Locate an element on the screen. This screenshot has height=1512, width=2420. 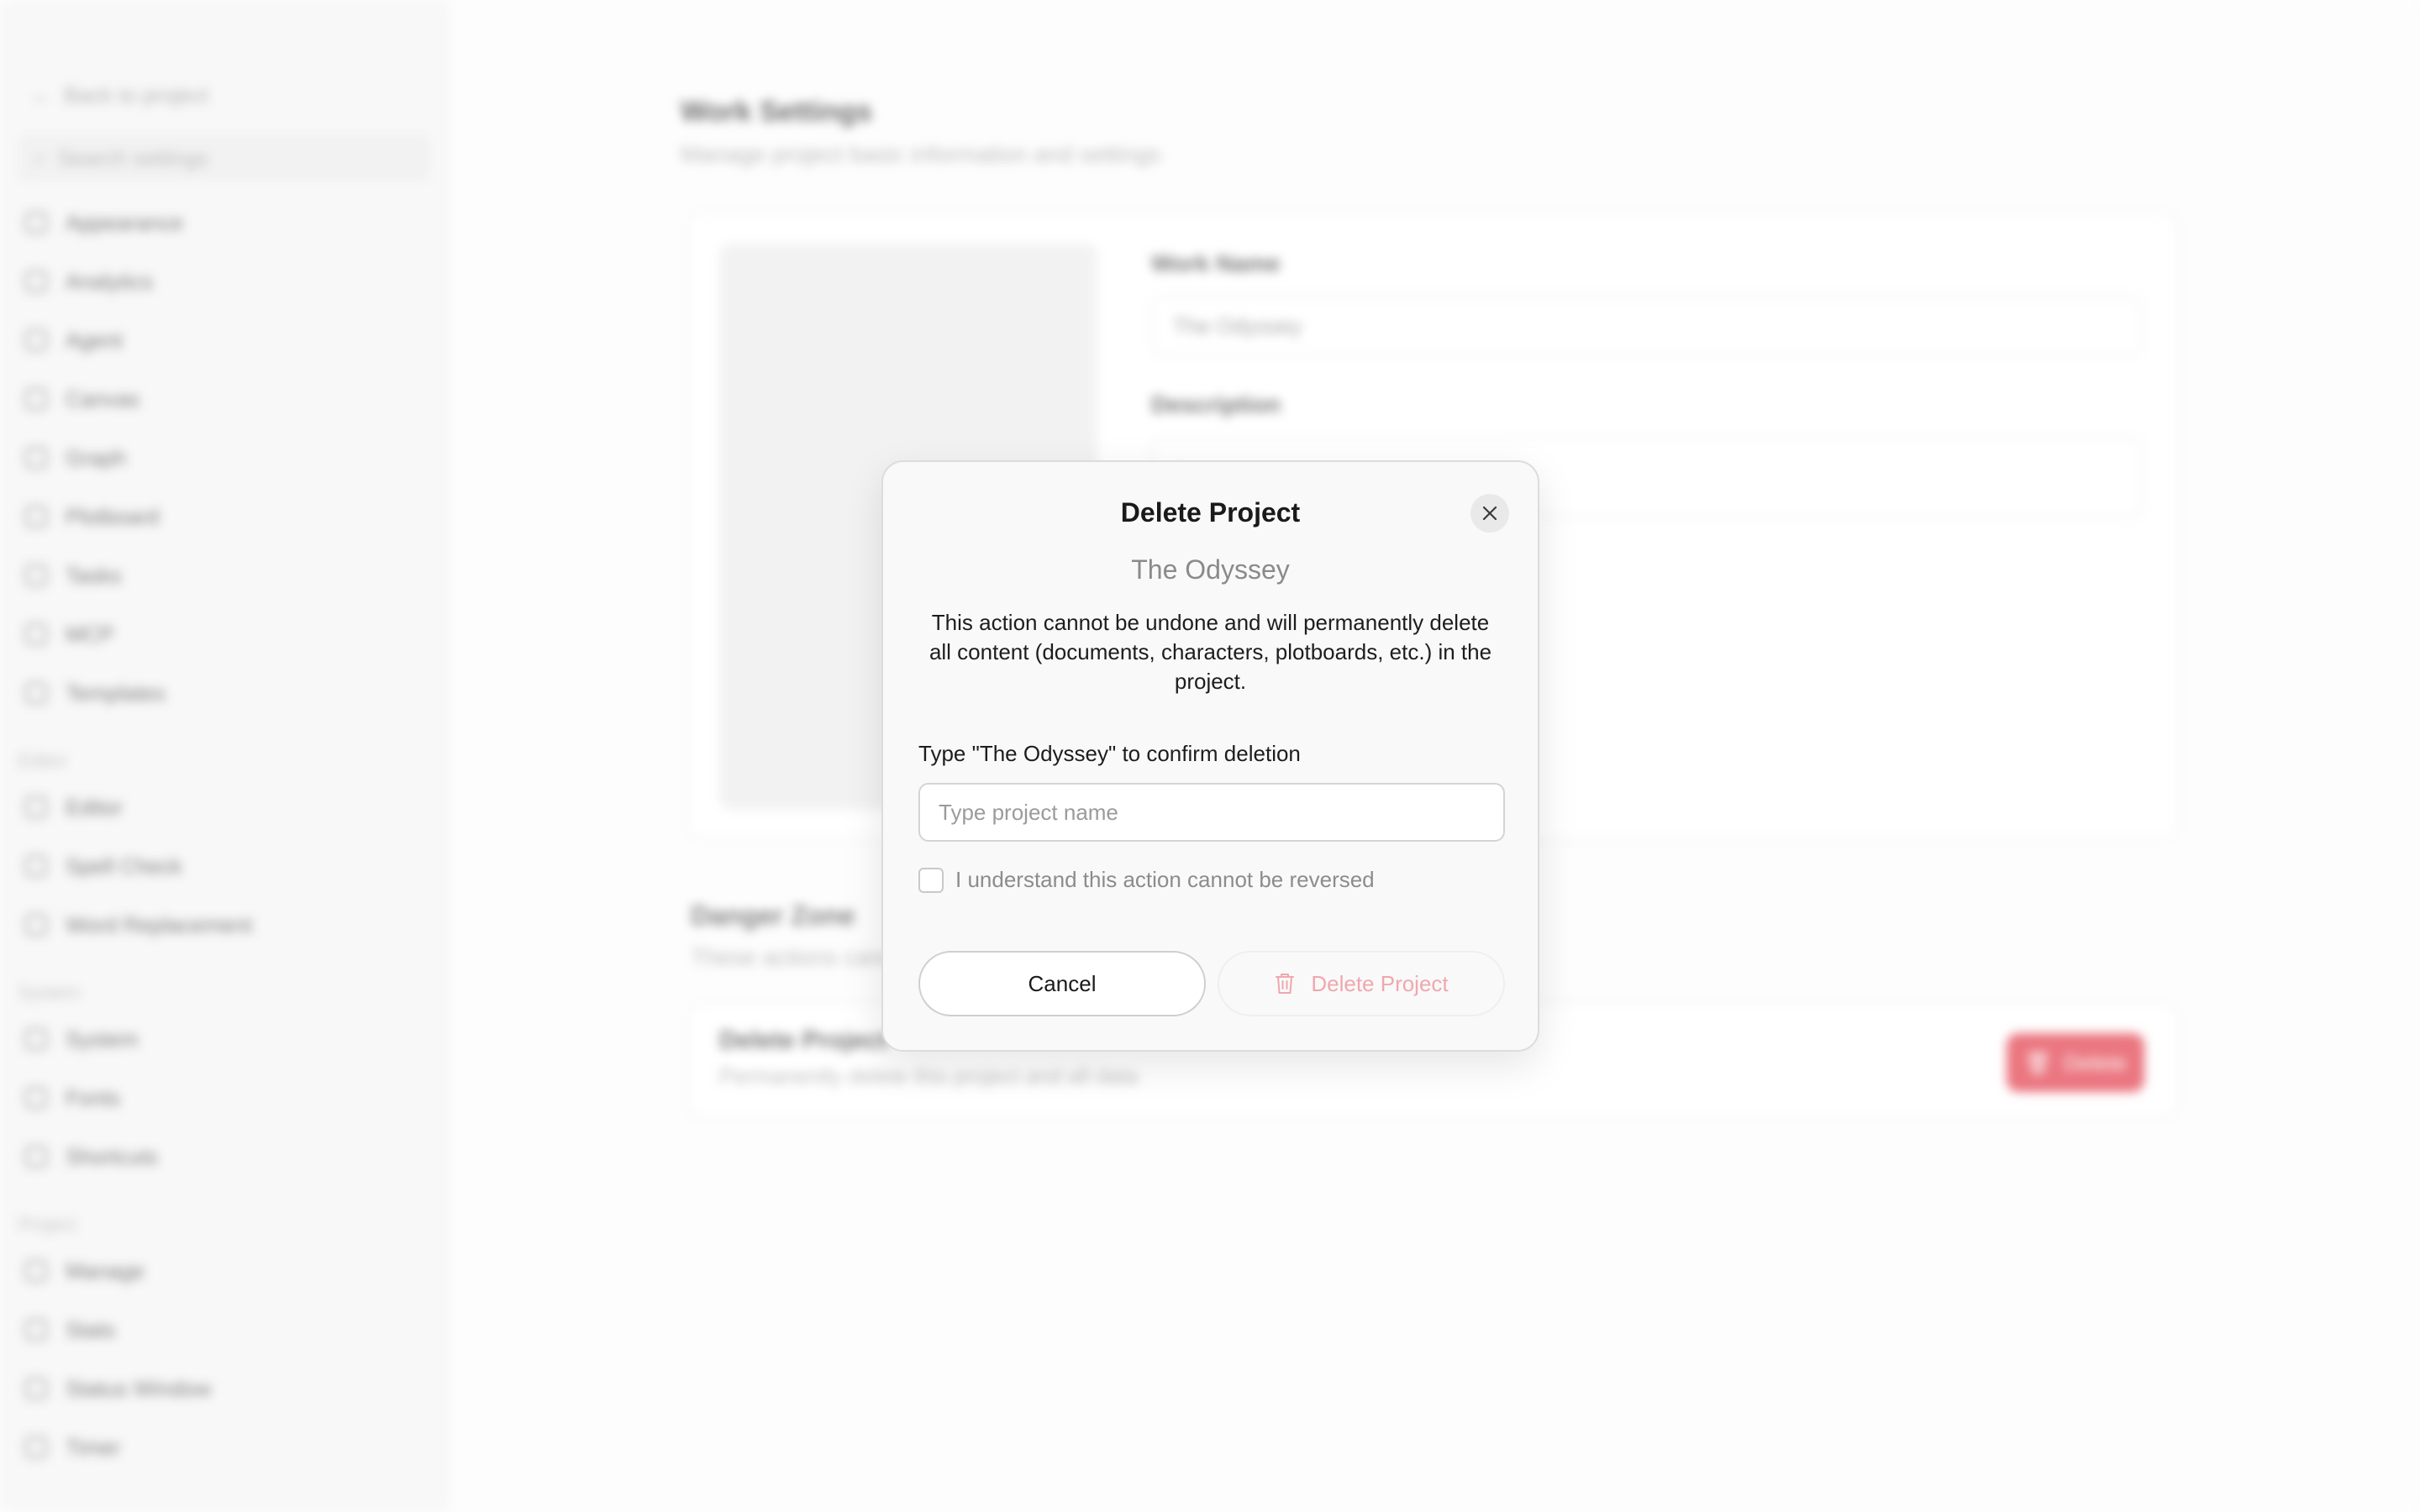
cancel-button: Cancel is located at coordinates (1062, 983).